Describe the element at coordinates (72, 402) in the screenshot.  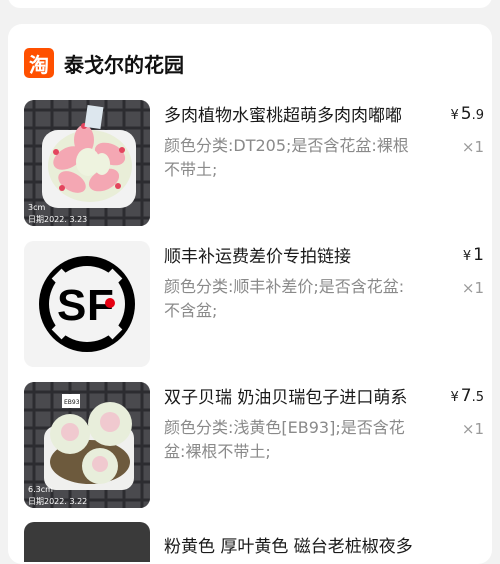
I see `photo-tag-label: EB93` at that location.